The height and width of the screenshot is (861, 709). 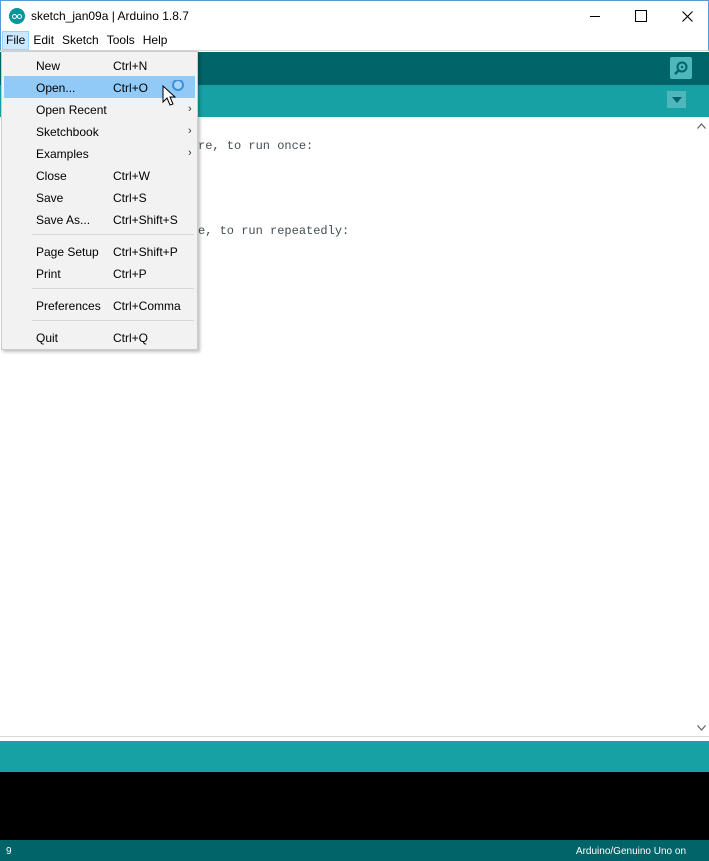 I want to click on code-line-setup-comment: re, to run once:, so click(x=256, y=146).